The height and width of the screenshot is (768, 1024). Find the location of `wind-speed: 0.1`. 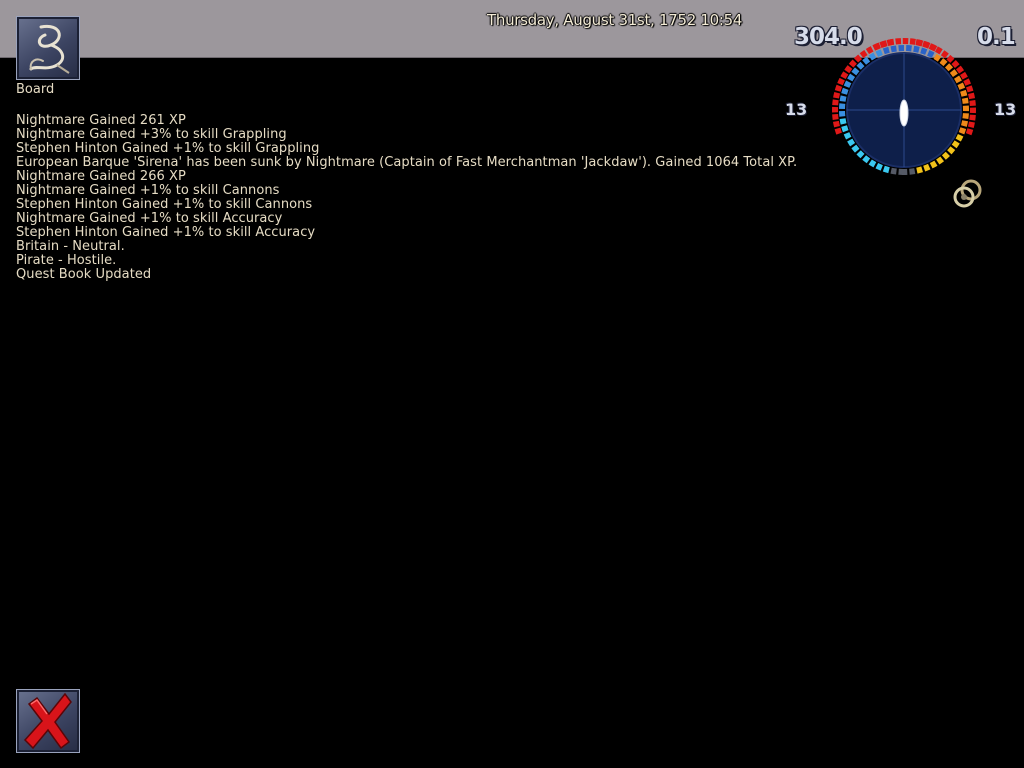

wind-speed: 0.1 is located at coordinates (996, 37).